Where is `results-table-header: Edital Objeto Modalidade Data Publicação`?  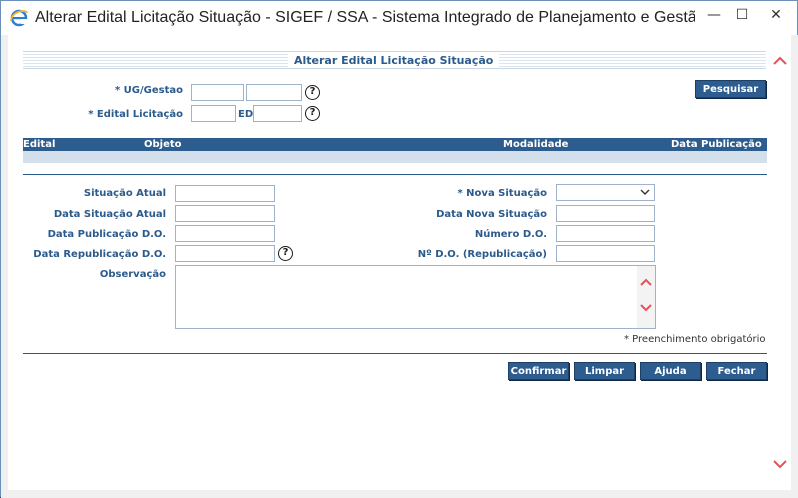 results-table-header: Edital Objeto Modalidade Data Publicação is located at coordinates (395, 144).